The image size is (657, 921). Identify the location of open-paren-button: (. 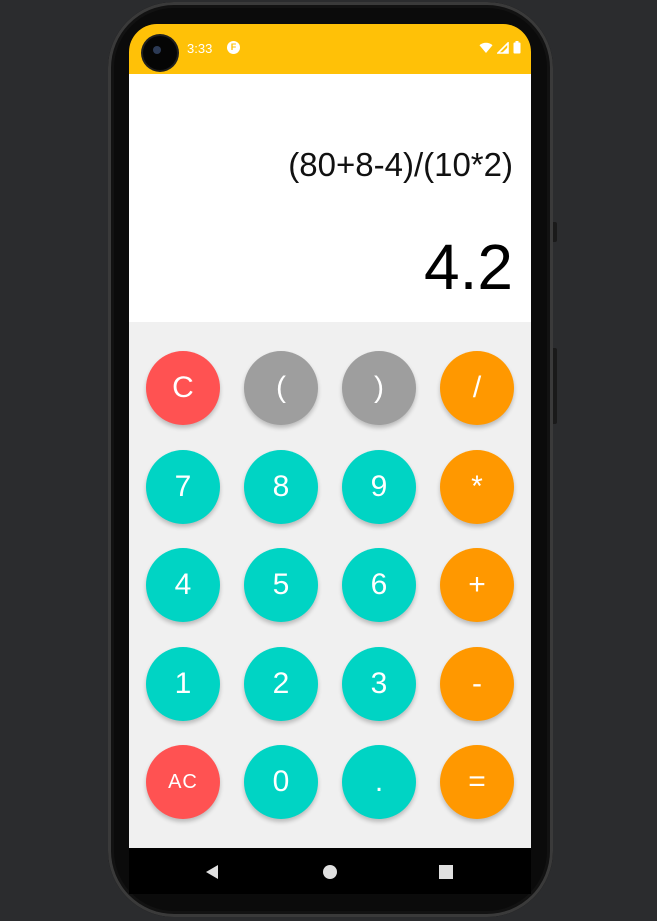
(281, 388).